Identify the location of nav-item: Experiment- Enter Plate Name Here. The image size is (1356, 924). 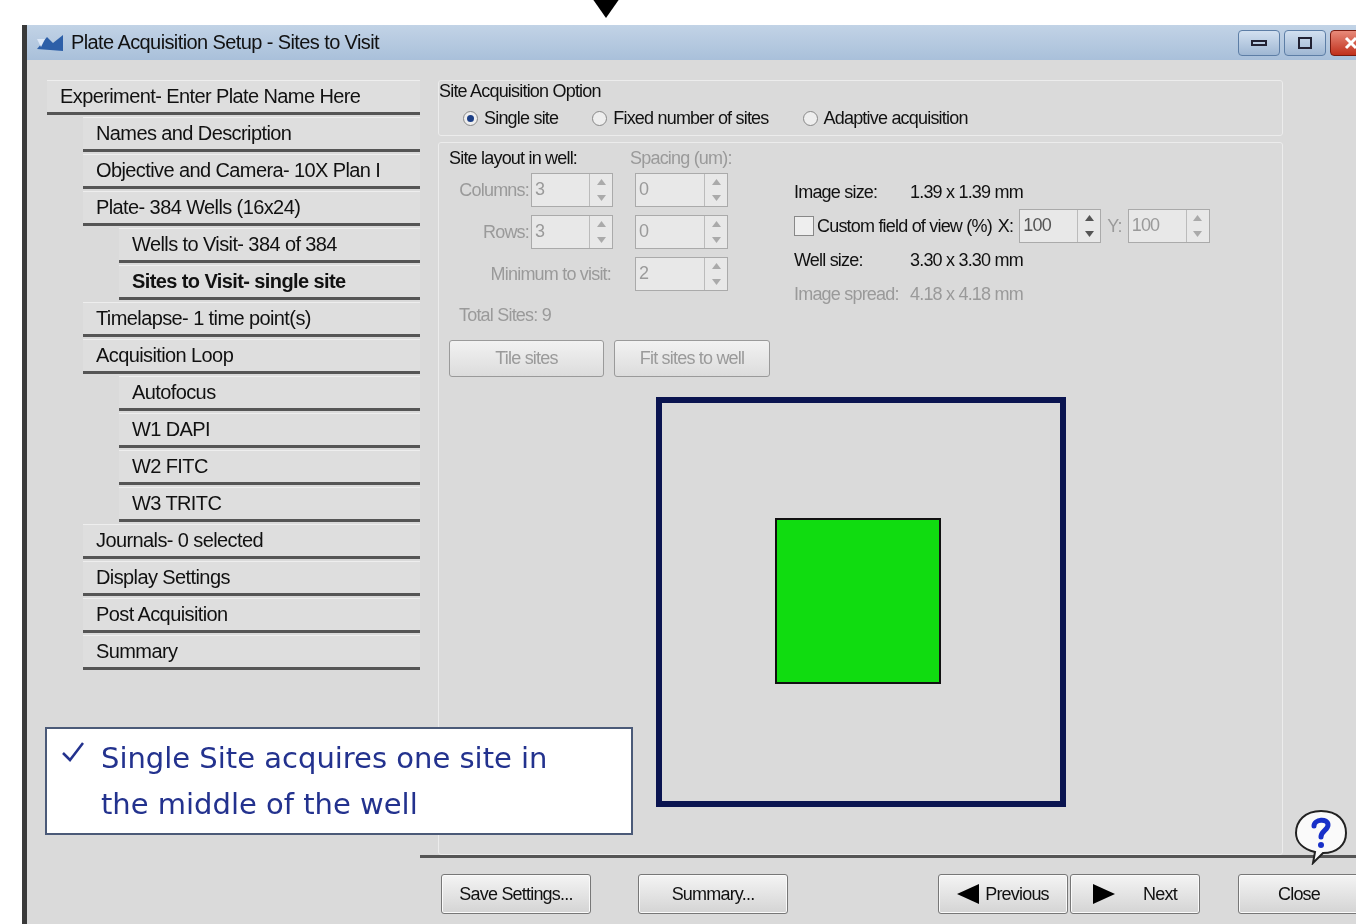
(233, 97).